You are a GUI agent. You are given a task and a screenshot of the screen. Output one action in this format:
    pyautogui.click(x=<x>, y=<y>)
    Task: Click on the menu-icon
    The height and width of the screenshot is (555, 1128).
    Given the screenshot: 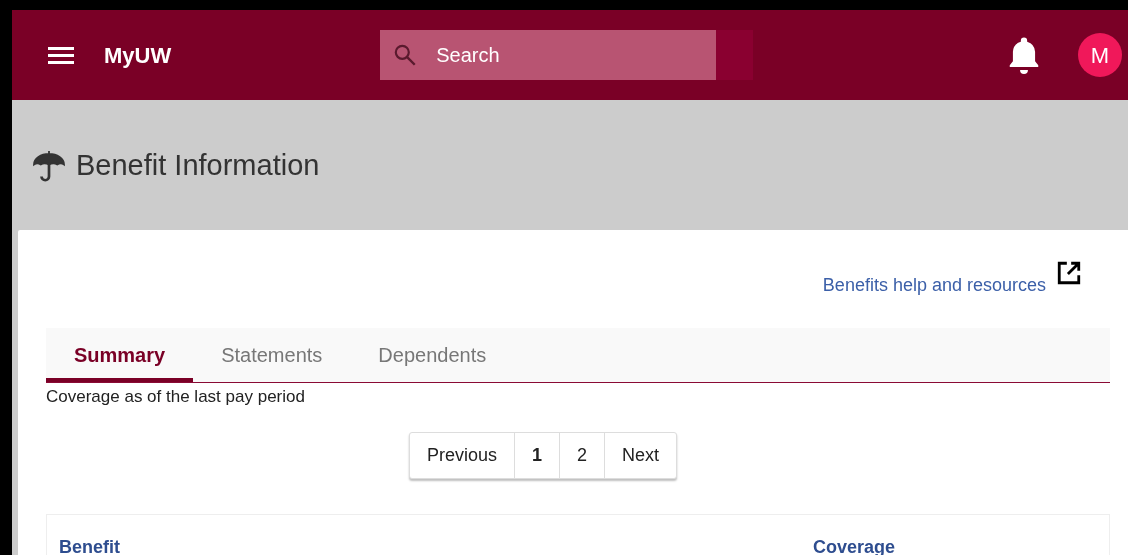 What is the action you would take?
    pyautogui.click(x=61, y=55)
    